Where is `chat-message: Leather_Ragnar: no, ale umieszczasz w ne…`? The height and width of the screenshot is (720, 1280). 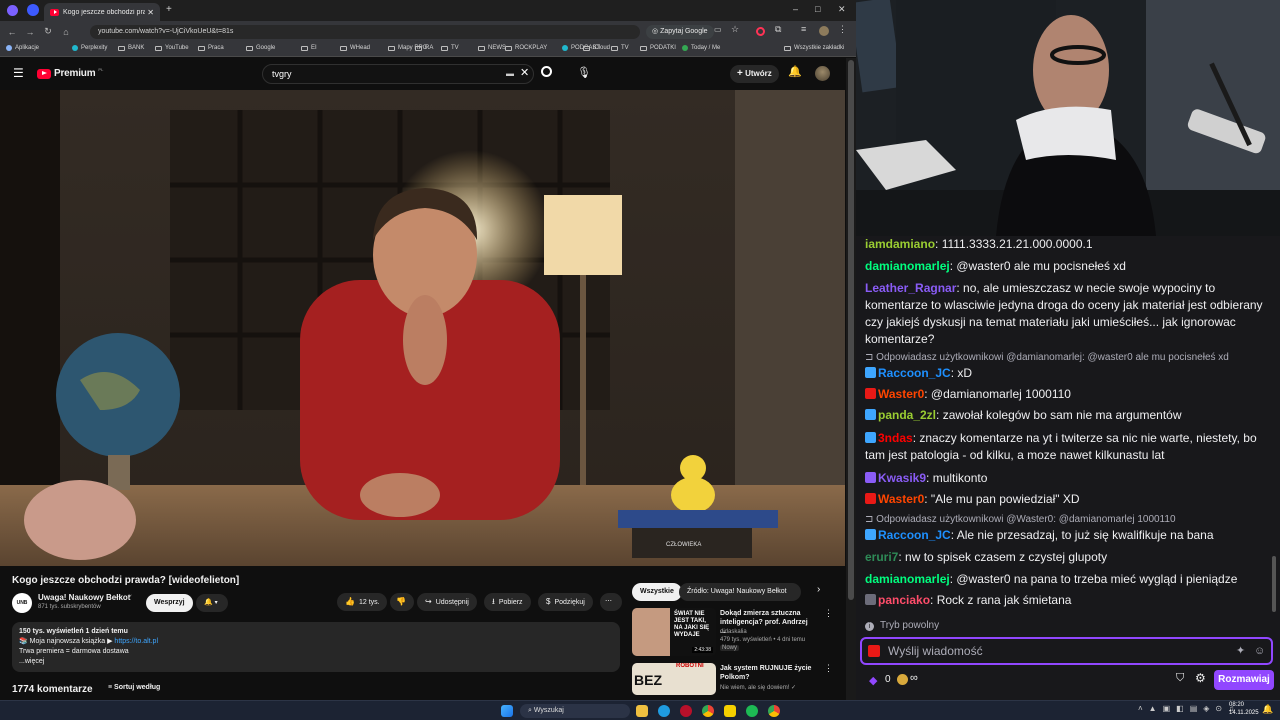 chat-message: Leather_Ragnar: no, ale umieszczasz w ne… is located at coordinates (1067, 314).